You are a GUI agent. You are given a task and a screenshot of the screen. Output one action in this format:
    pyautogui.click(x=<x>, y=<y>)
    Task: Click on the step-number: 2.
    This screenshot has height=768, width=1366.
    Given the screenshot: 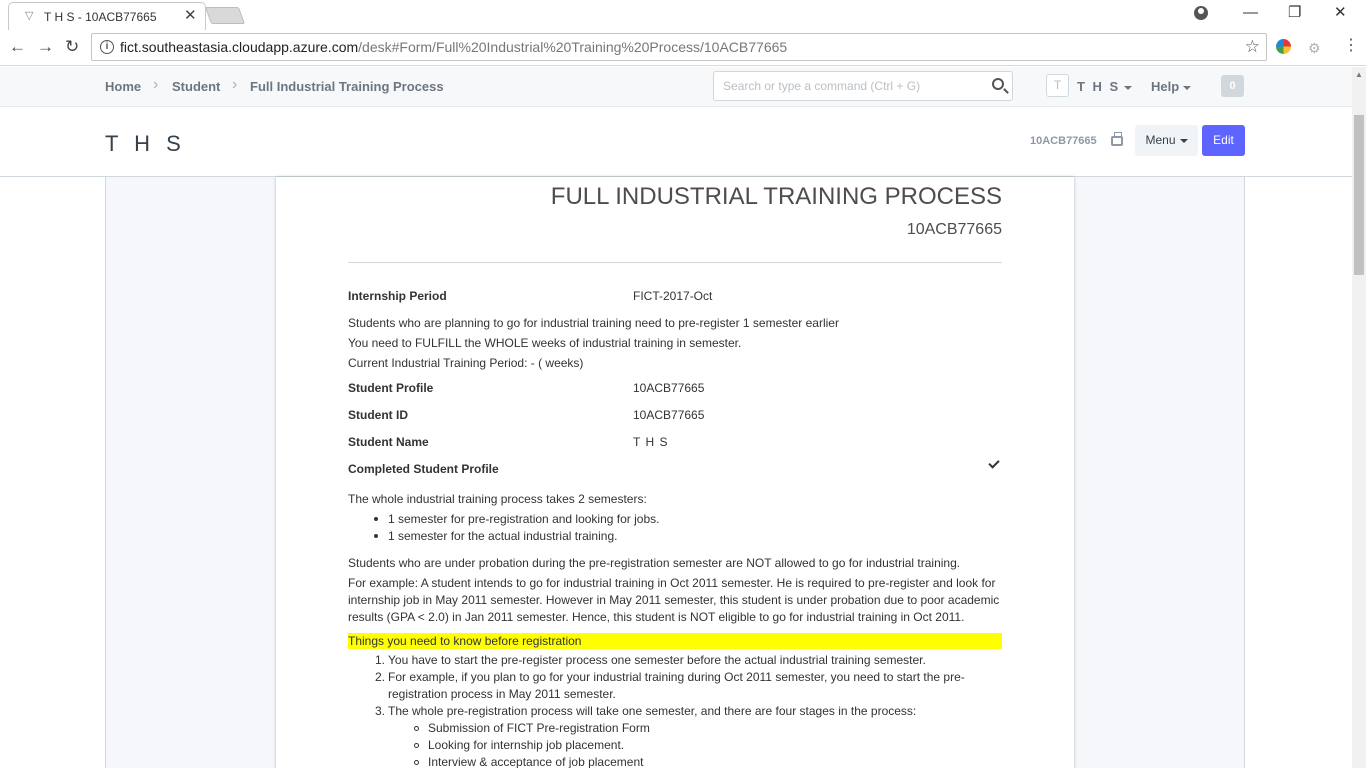 What is the action you would take?
    pyautogui.click(x=380, y=677)
    